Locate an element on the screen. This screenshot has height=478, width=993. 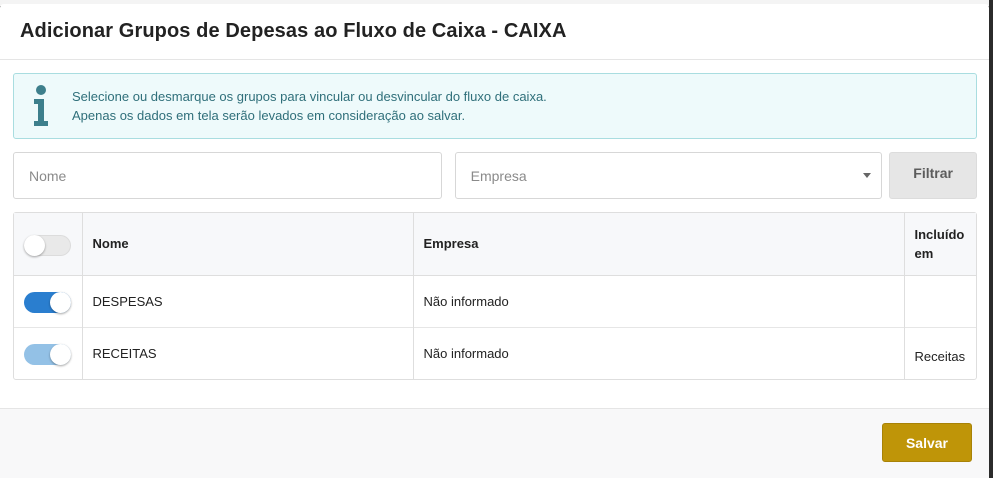
select-all-toggle is located at coordinates (47, 245).